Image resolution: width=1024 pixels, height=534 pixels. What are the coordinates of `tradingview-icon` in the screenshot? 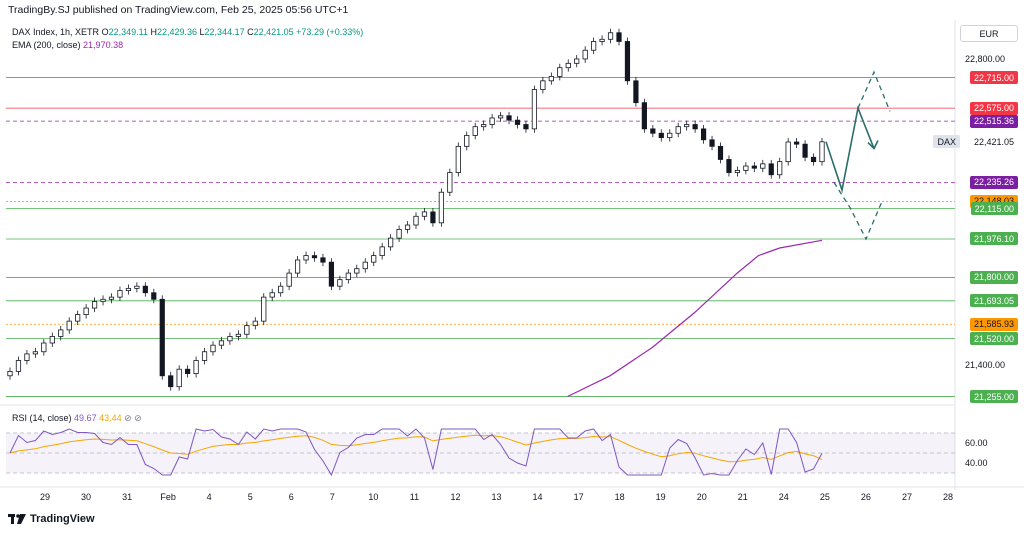 It's located at (17, 519).